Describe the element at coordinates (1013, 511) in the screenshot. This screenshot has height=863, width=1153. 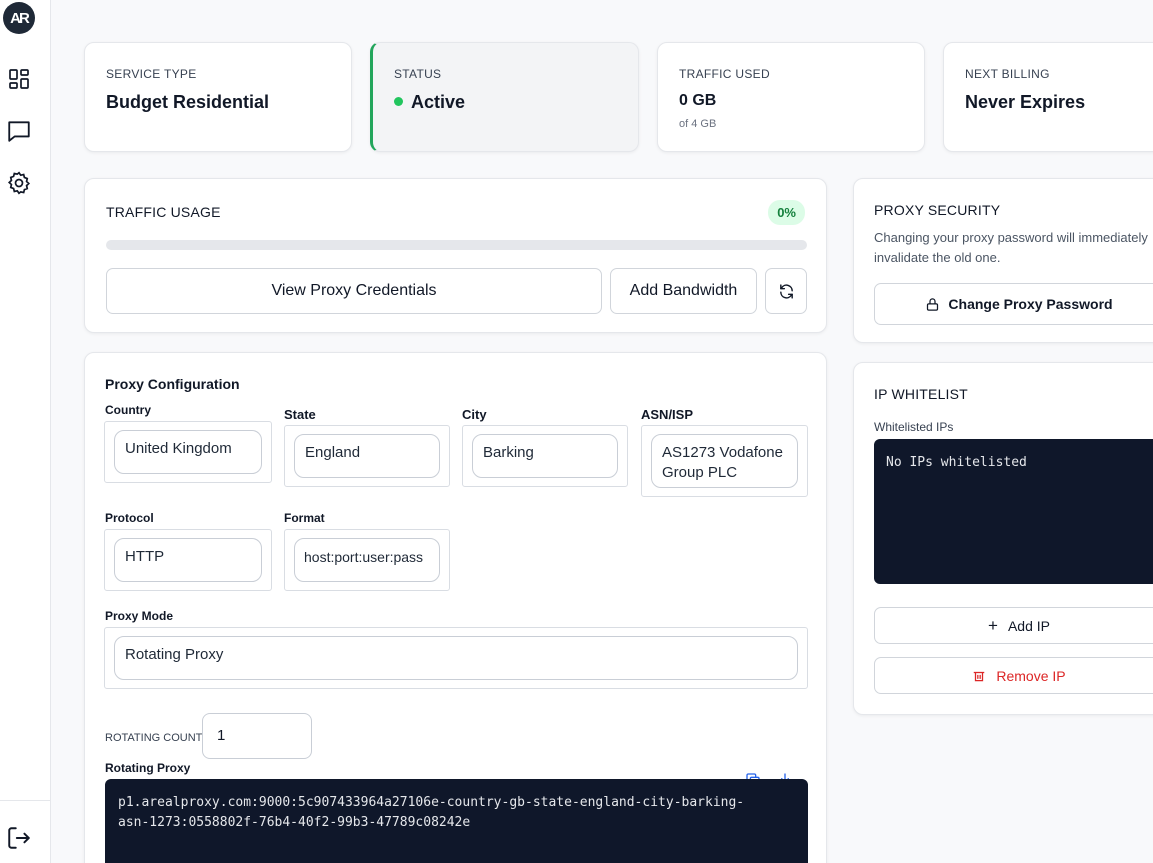
I see `whitelisted-ips-textarea: No IPs whitelisted` at that location.